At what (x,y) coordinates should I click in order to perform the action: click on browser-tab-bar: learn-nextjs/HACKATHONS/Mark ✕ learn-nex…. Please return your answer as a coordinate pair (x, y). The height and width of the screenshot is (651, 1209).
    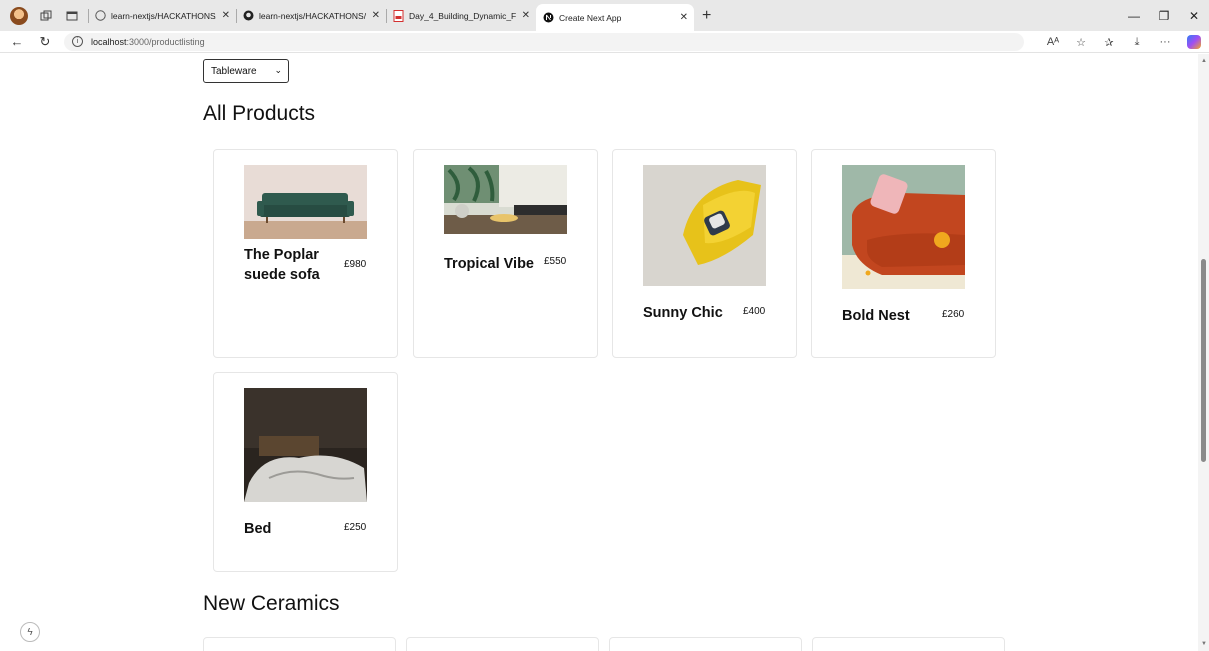
    Looking at the image, I should click on (604, 15).